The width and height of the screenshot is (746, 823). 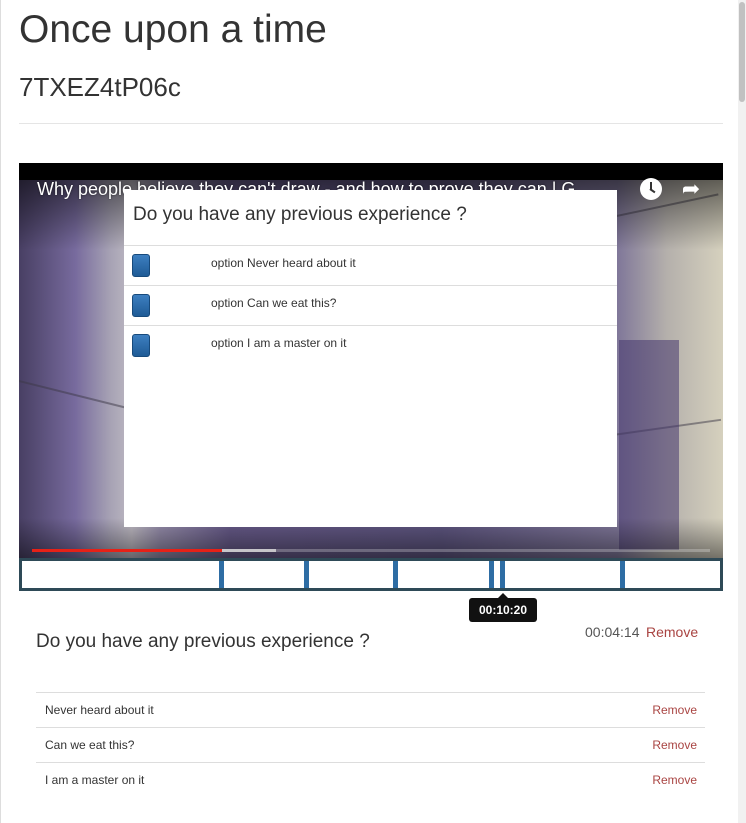 I want to click on overlay-option: option Never heard about it, so click(x=370, y=265).